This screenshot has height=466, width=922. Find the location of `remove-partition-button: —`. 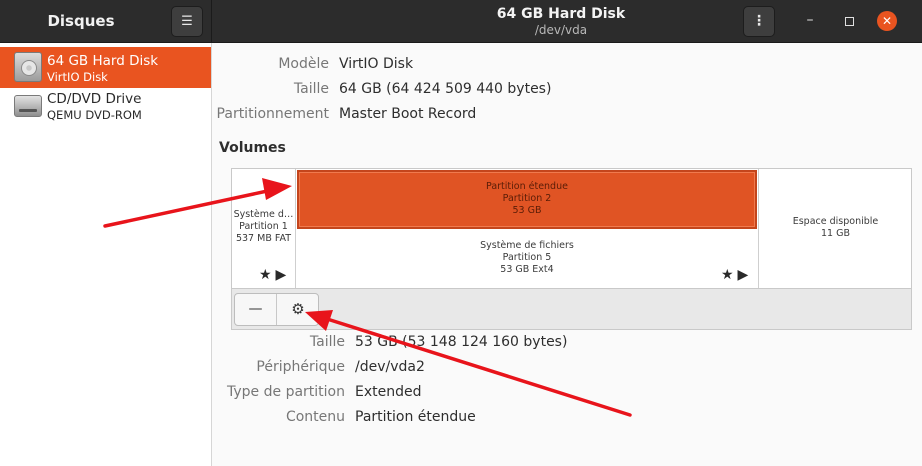

remove-partition-button: — is located at coordinates (256, 309).